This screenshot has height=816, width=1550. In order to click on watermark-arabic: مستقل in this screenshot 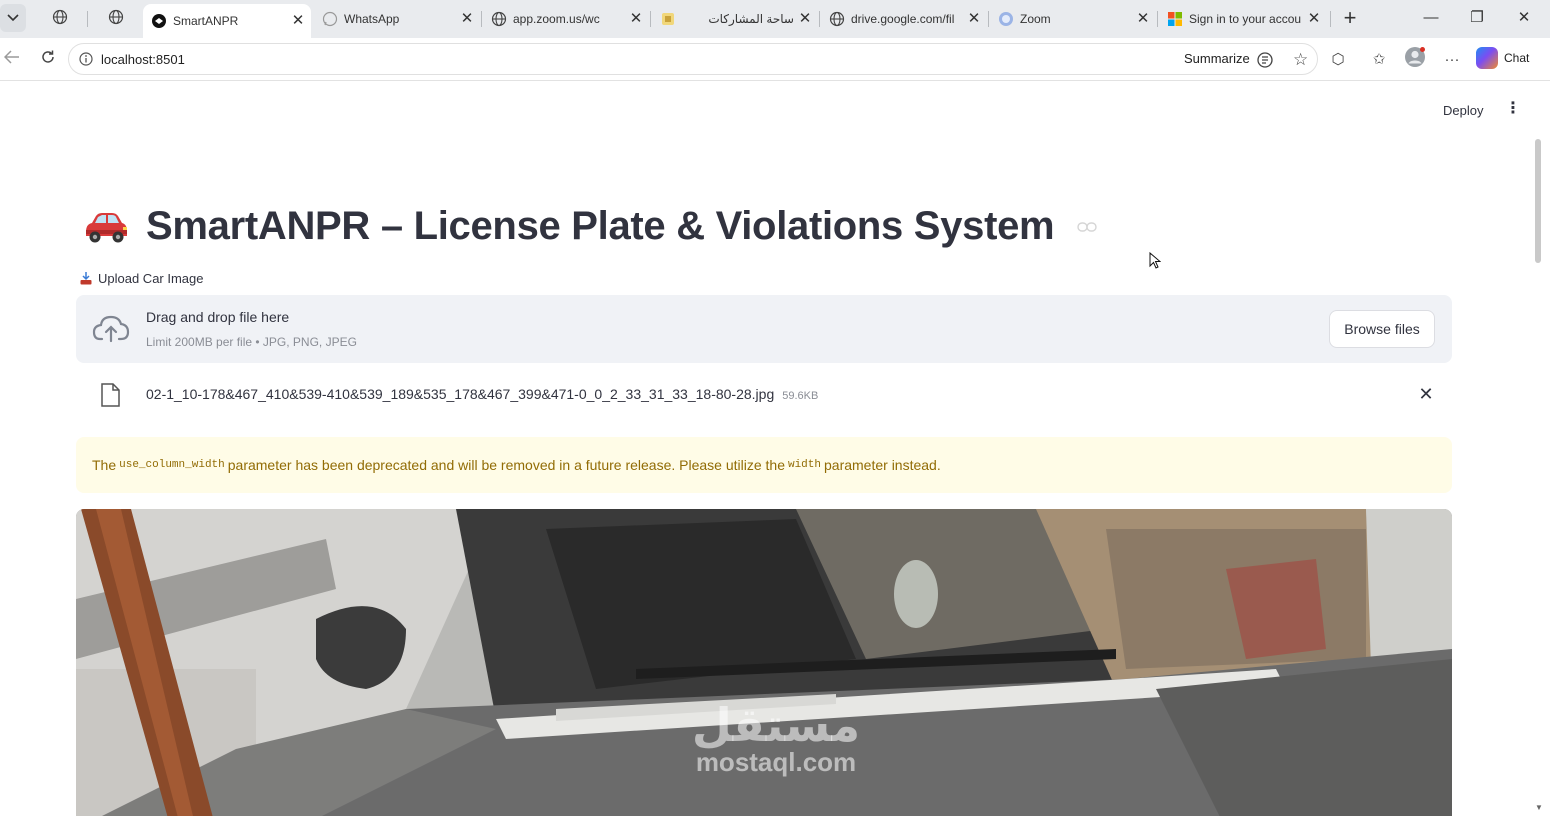, I will do `click(776, 725)`.